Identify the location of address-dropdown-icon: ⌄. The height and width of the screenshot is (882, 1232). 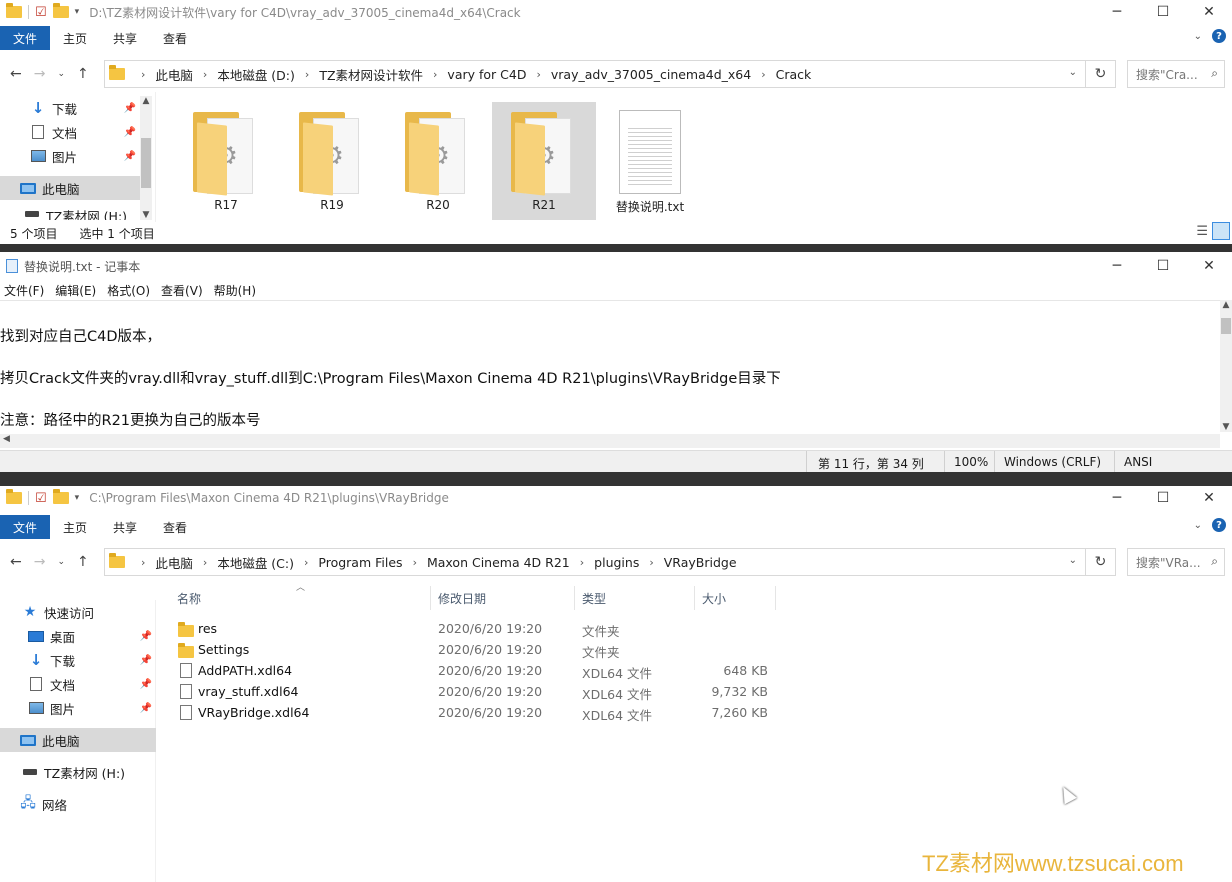
(1073, 72).